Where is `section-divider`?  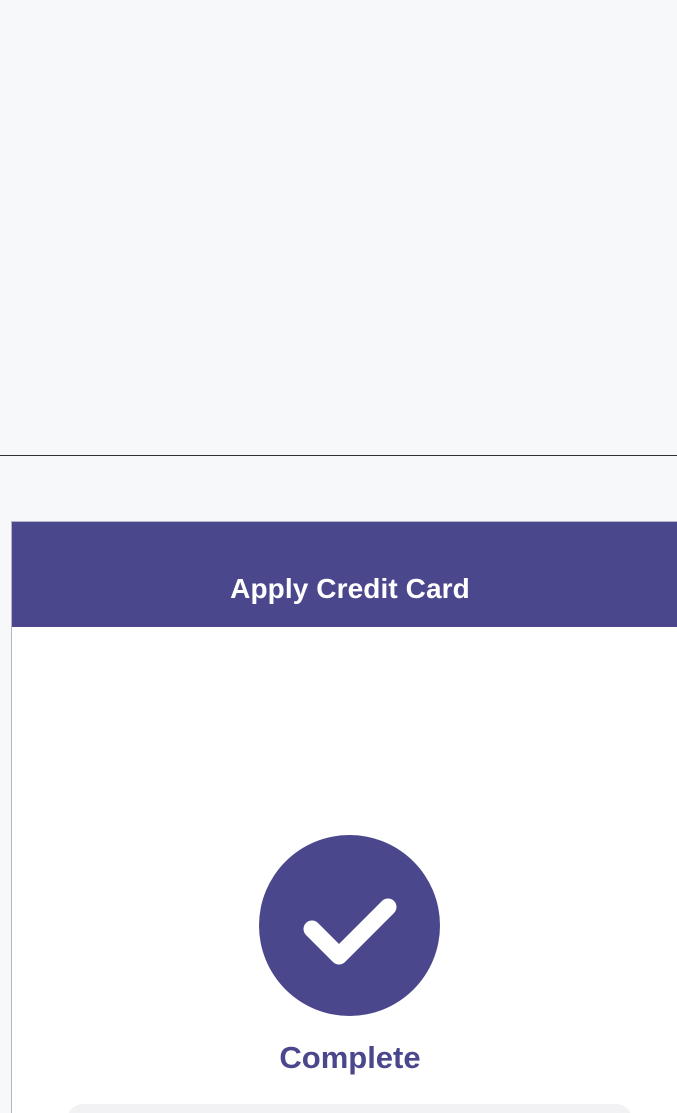
section-divider is located at coordinates (338, 455).